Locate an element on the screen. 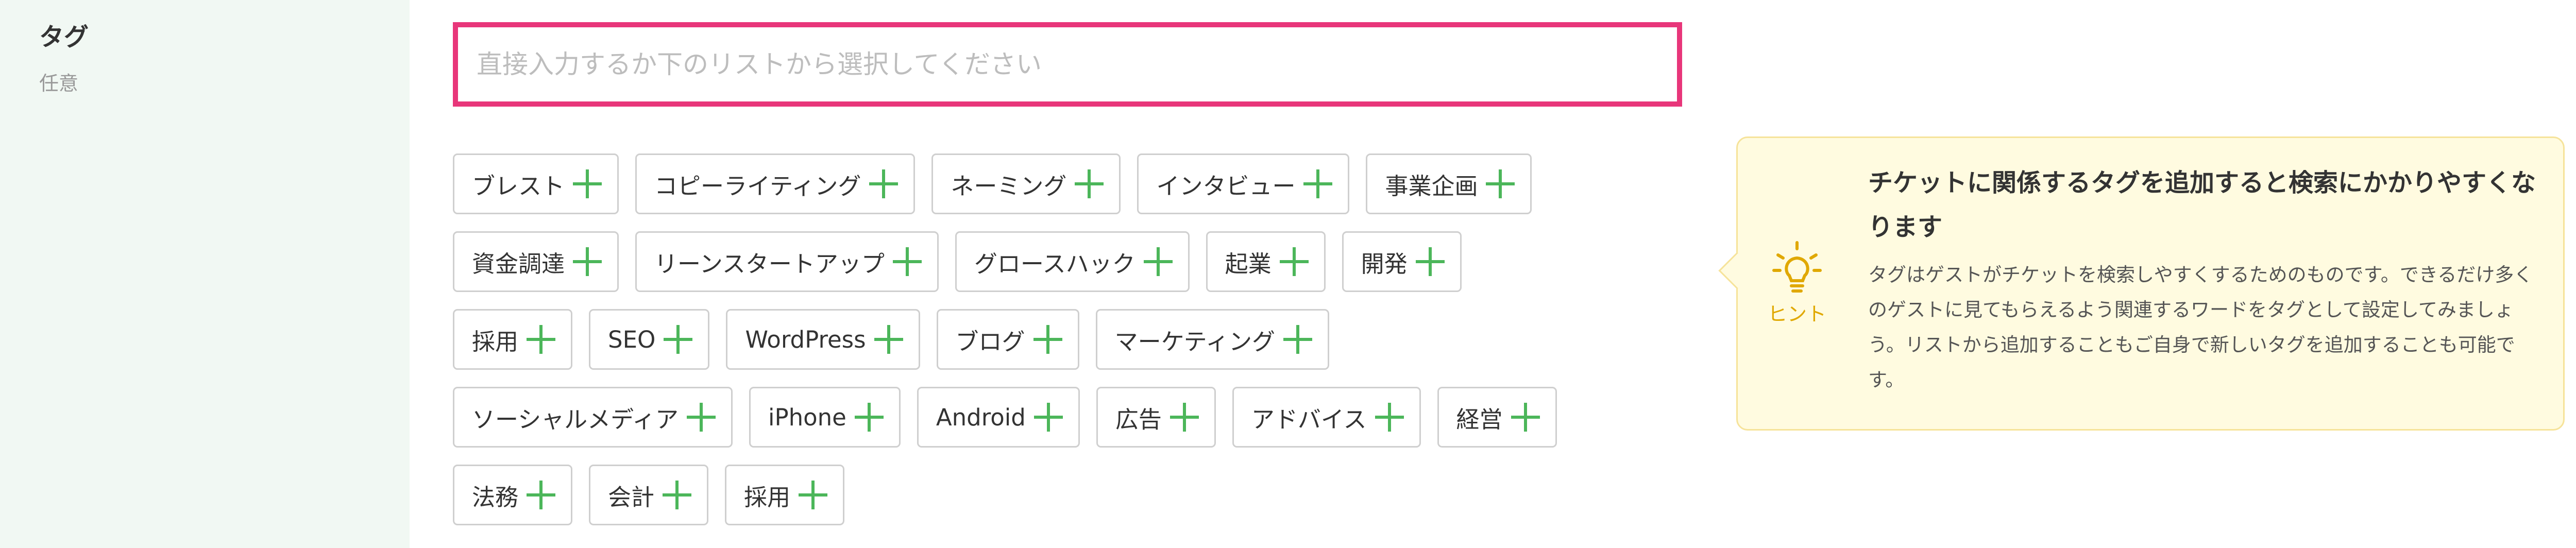  tag-chip: ネーミング is located at coordinates (1026, 184).